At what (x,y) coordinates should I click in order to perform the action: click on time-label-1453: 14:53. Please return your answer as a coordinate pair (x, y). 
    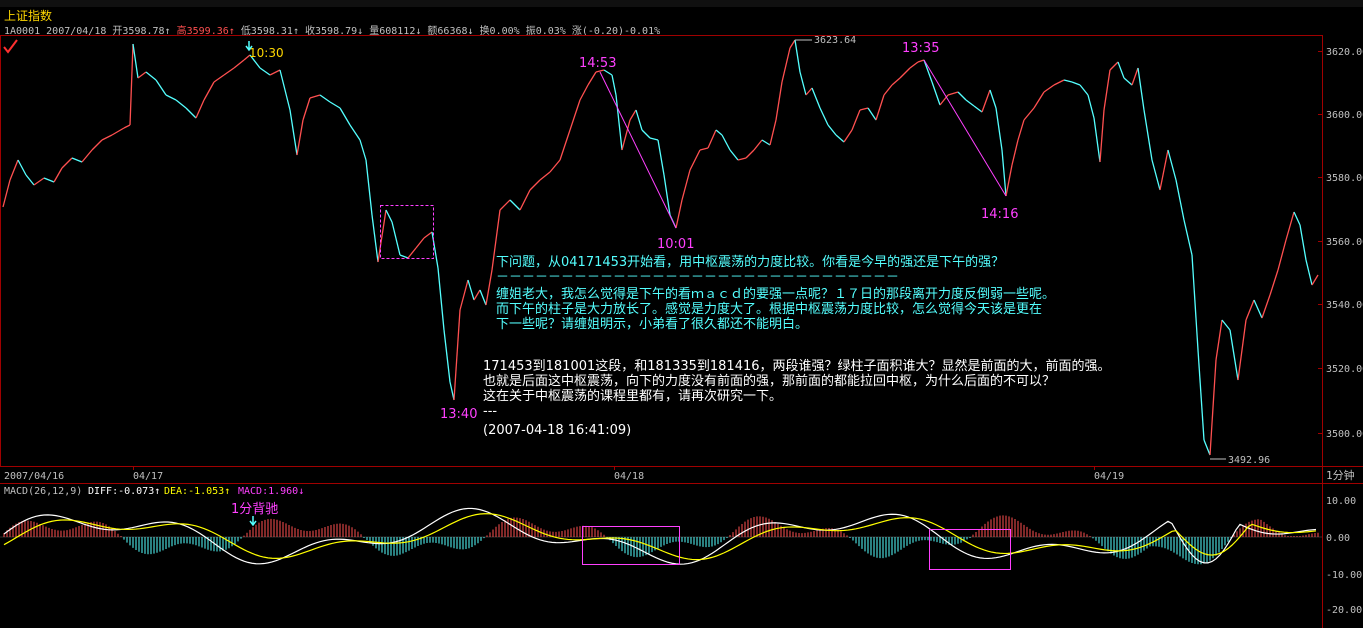
    Looking at the image, I should click on (597, 63).